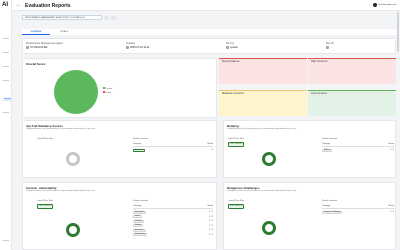  What do you see at coordinates (352, 71) in the screenshot?
I see `high-concerns-card: High Concerns` at bounding box center [352, 71].